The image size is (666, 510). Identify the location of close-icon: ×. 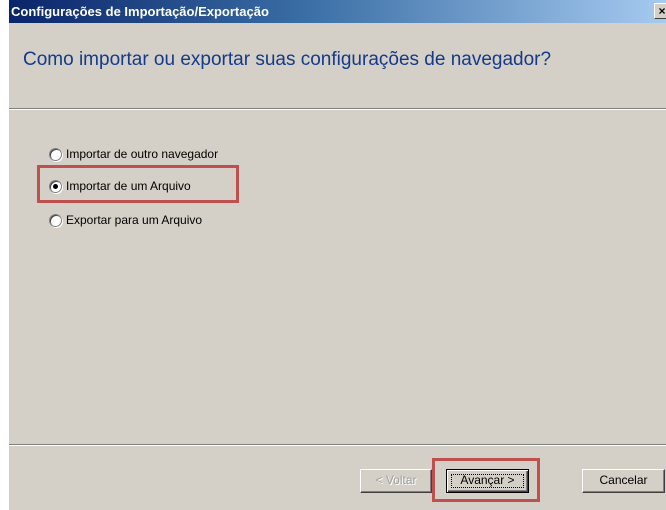
(662, 11).